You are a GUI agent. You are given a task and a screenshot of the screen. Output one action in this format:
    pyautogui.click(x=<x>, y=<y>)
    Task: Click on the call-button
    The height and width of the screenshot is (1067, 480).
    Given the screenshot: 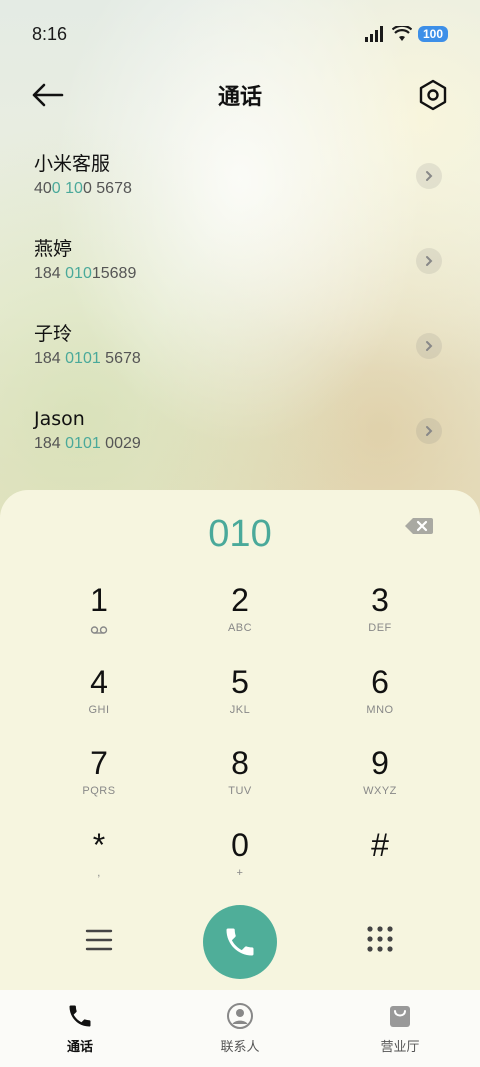 What is the action you would take?
    pyautogui.click(x=240, y=942)
    